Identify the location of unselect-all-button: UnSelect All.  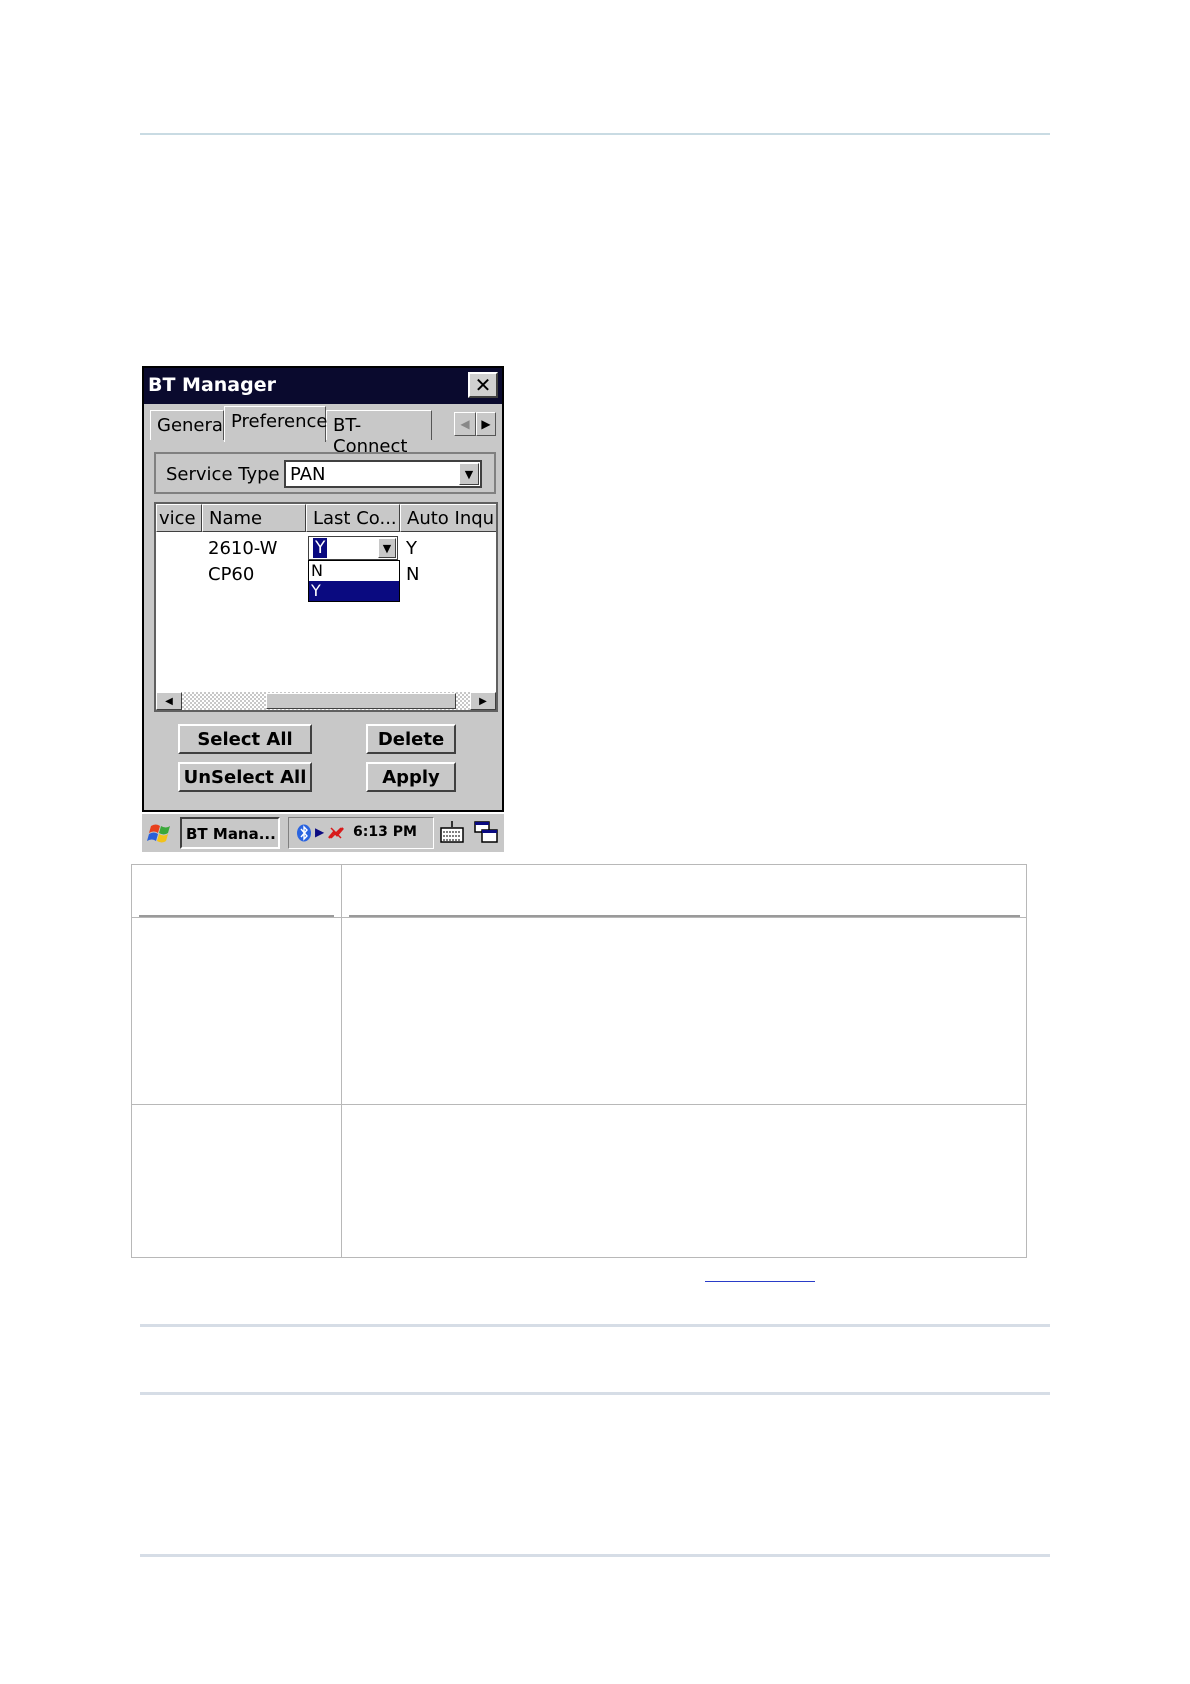
(245, 777).